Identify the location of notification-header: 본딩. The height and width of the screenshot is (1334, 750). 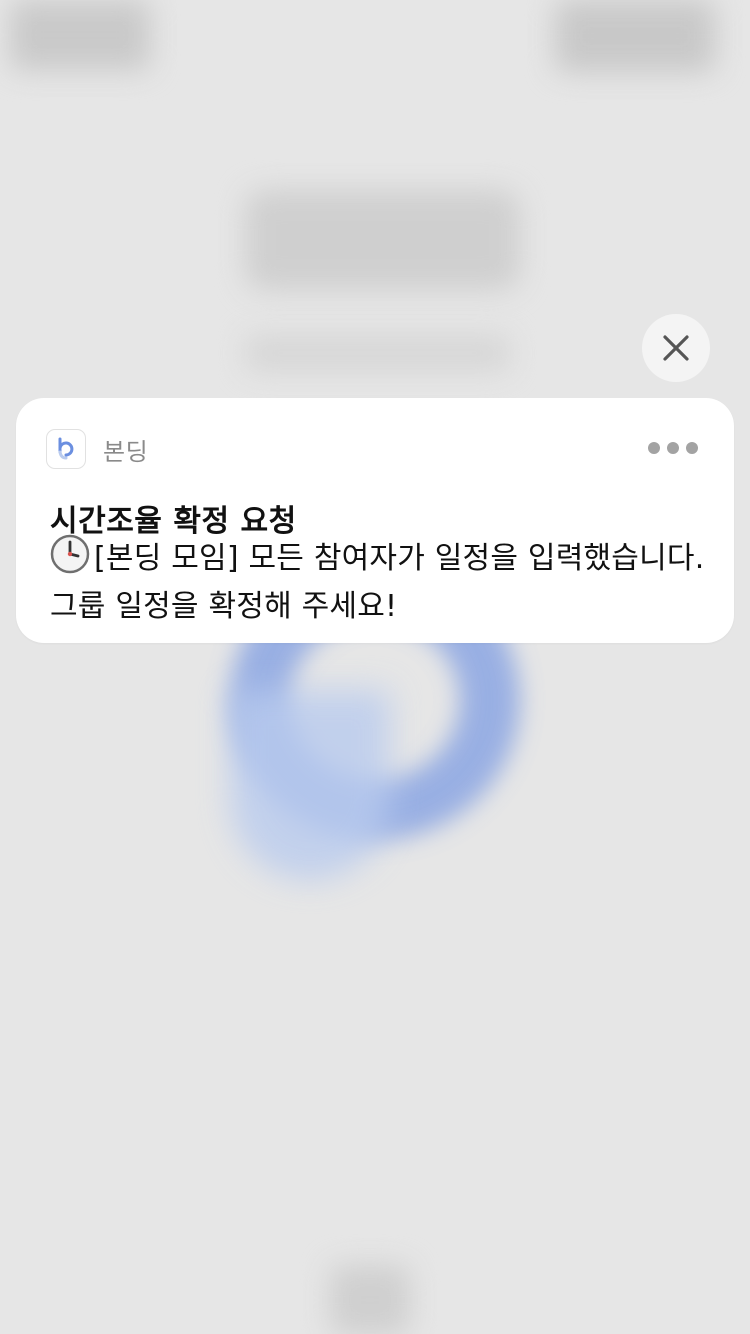
(375, 449).